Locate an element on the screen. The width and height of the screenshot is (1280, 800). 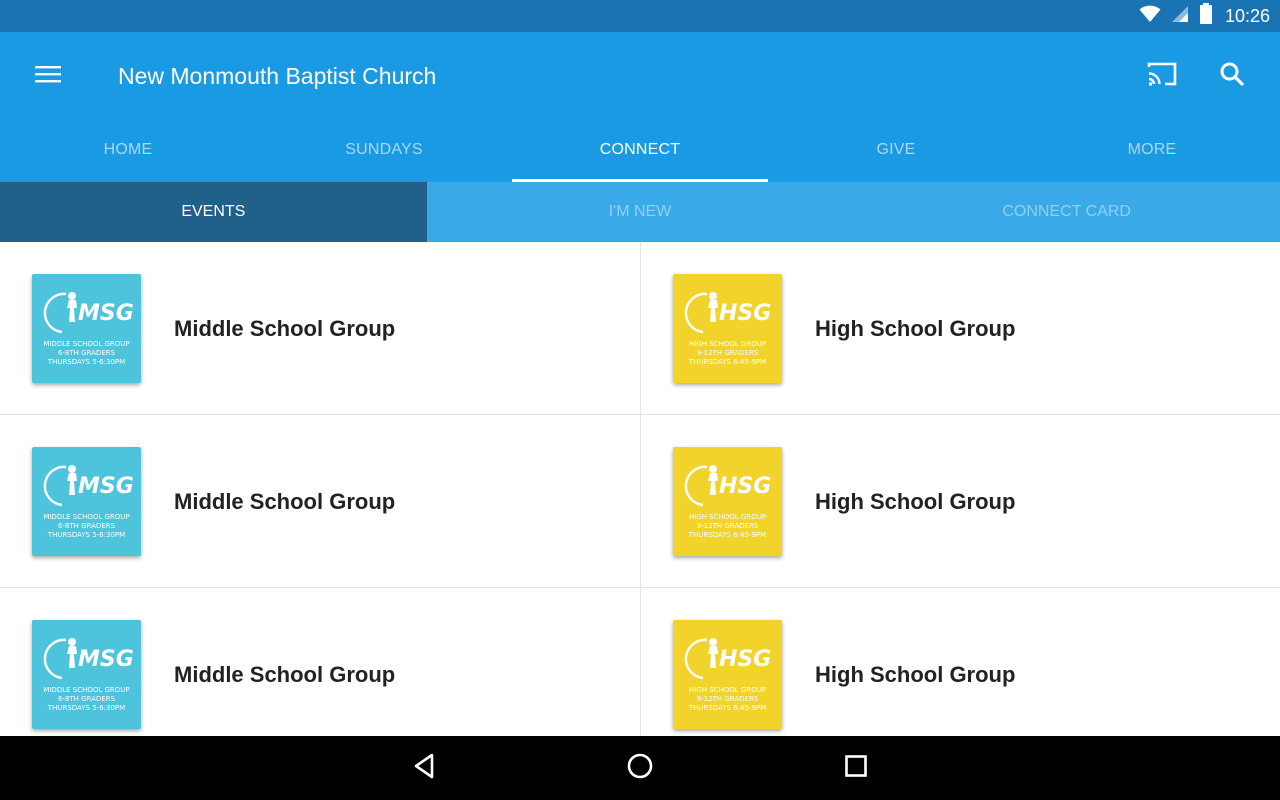
subtab-events: EVENTS is located at coordinates (213, 212).